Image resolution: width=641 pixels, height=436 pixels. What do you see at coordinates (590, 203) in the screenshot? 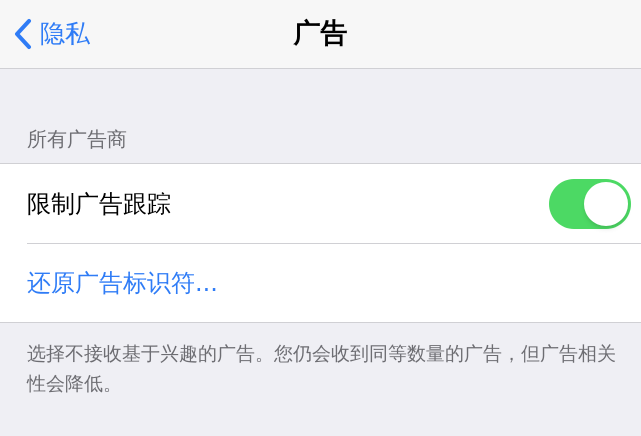
I see `toggle-switch` at bounding box center [590, 203].